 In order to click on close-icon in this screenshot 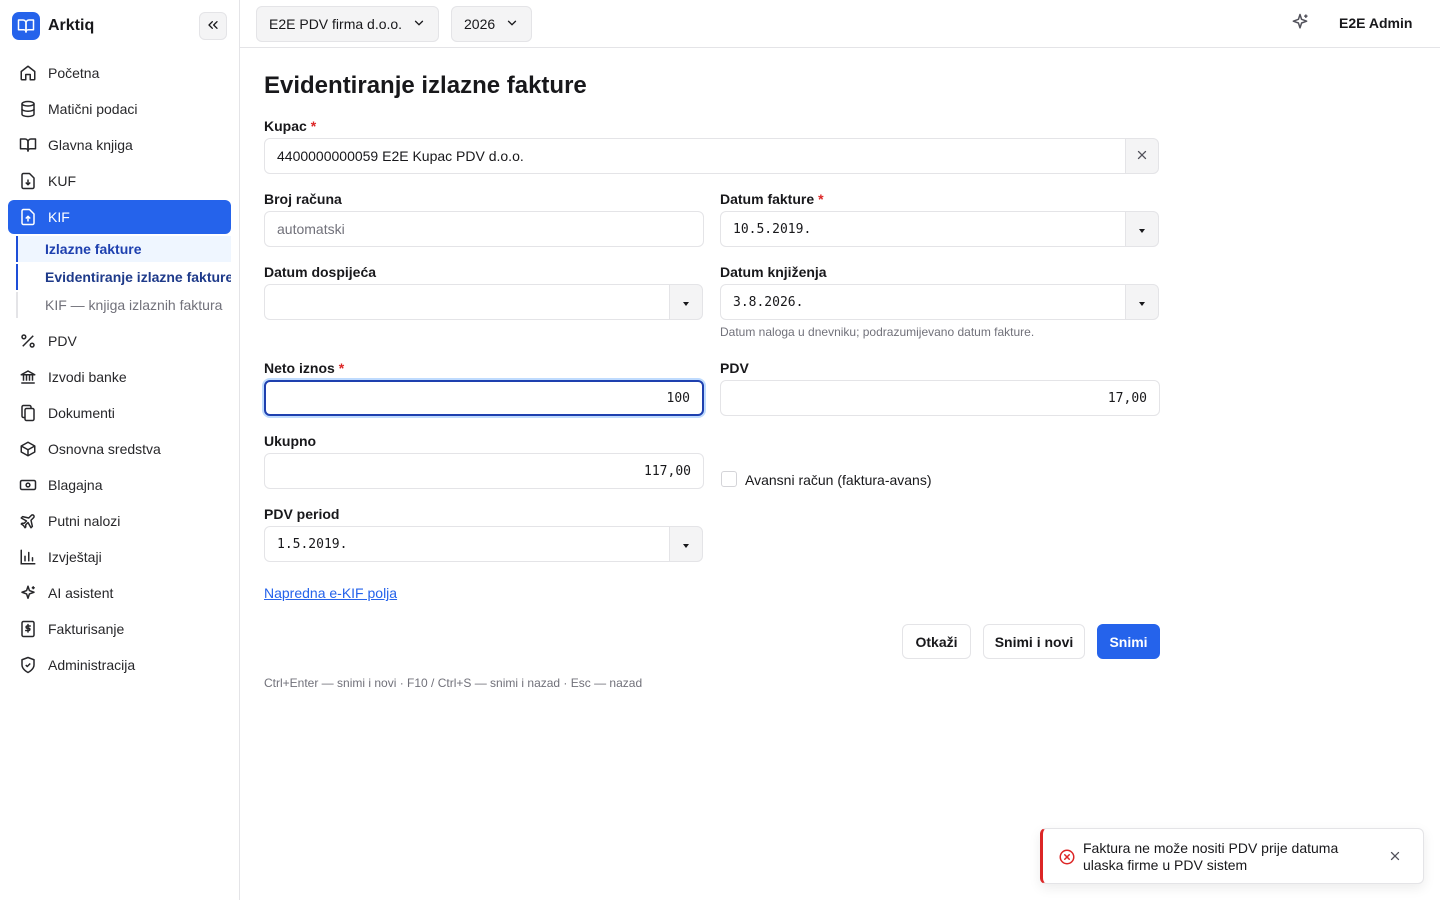, I will do `click(1142, 156)`.